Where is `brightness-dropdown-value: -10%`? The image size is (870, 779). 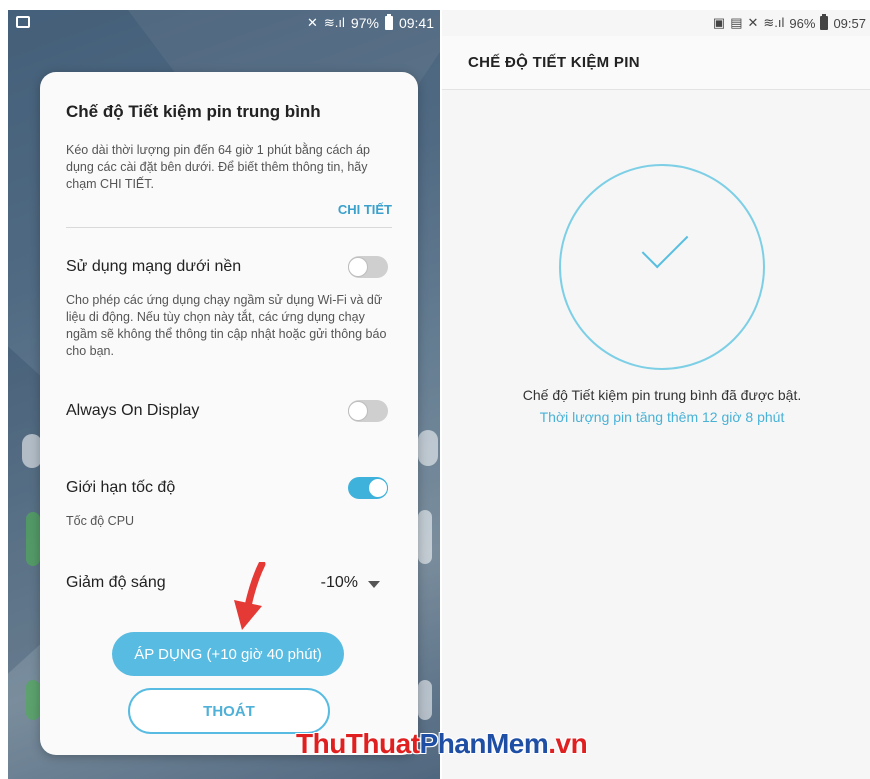 brightness-dropdown-value: -10% is located at coordinates (339, 583).